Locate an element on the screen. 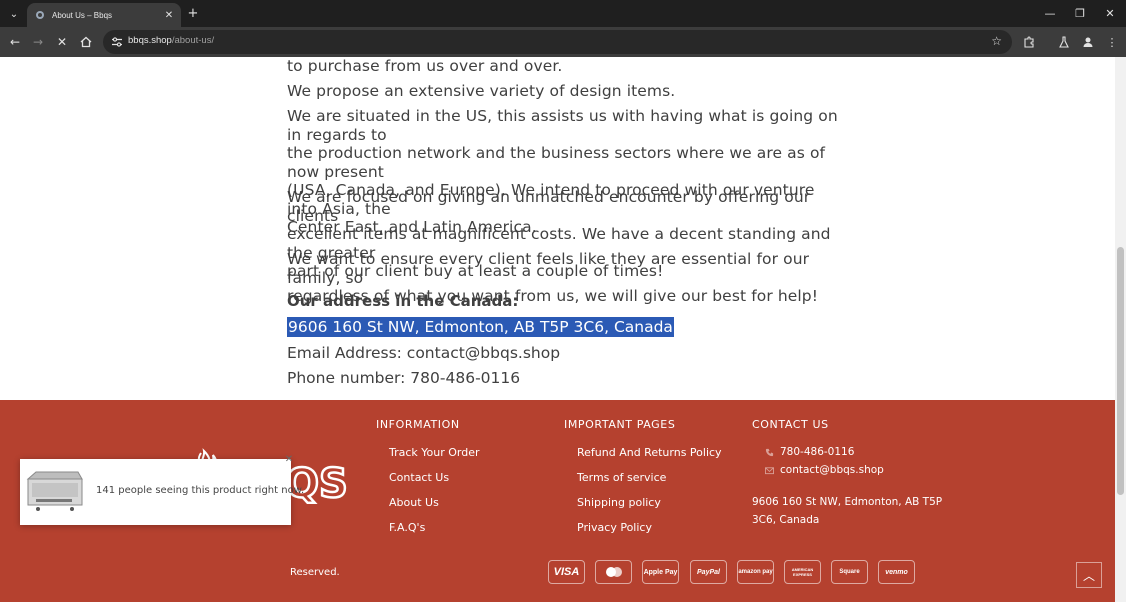  square-label: Square is located at coordinates (849, 572).